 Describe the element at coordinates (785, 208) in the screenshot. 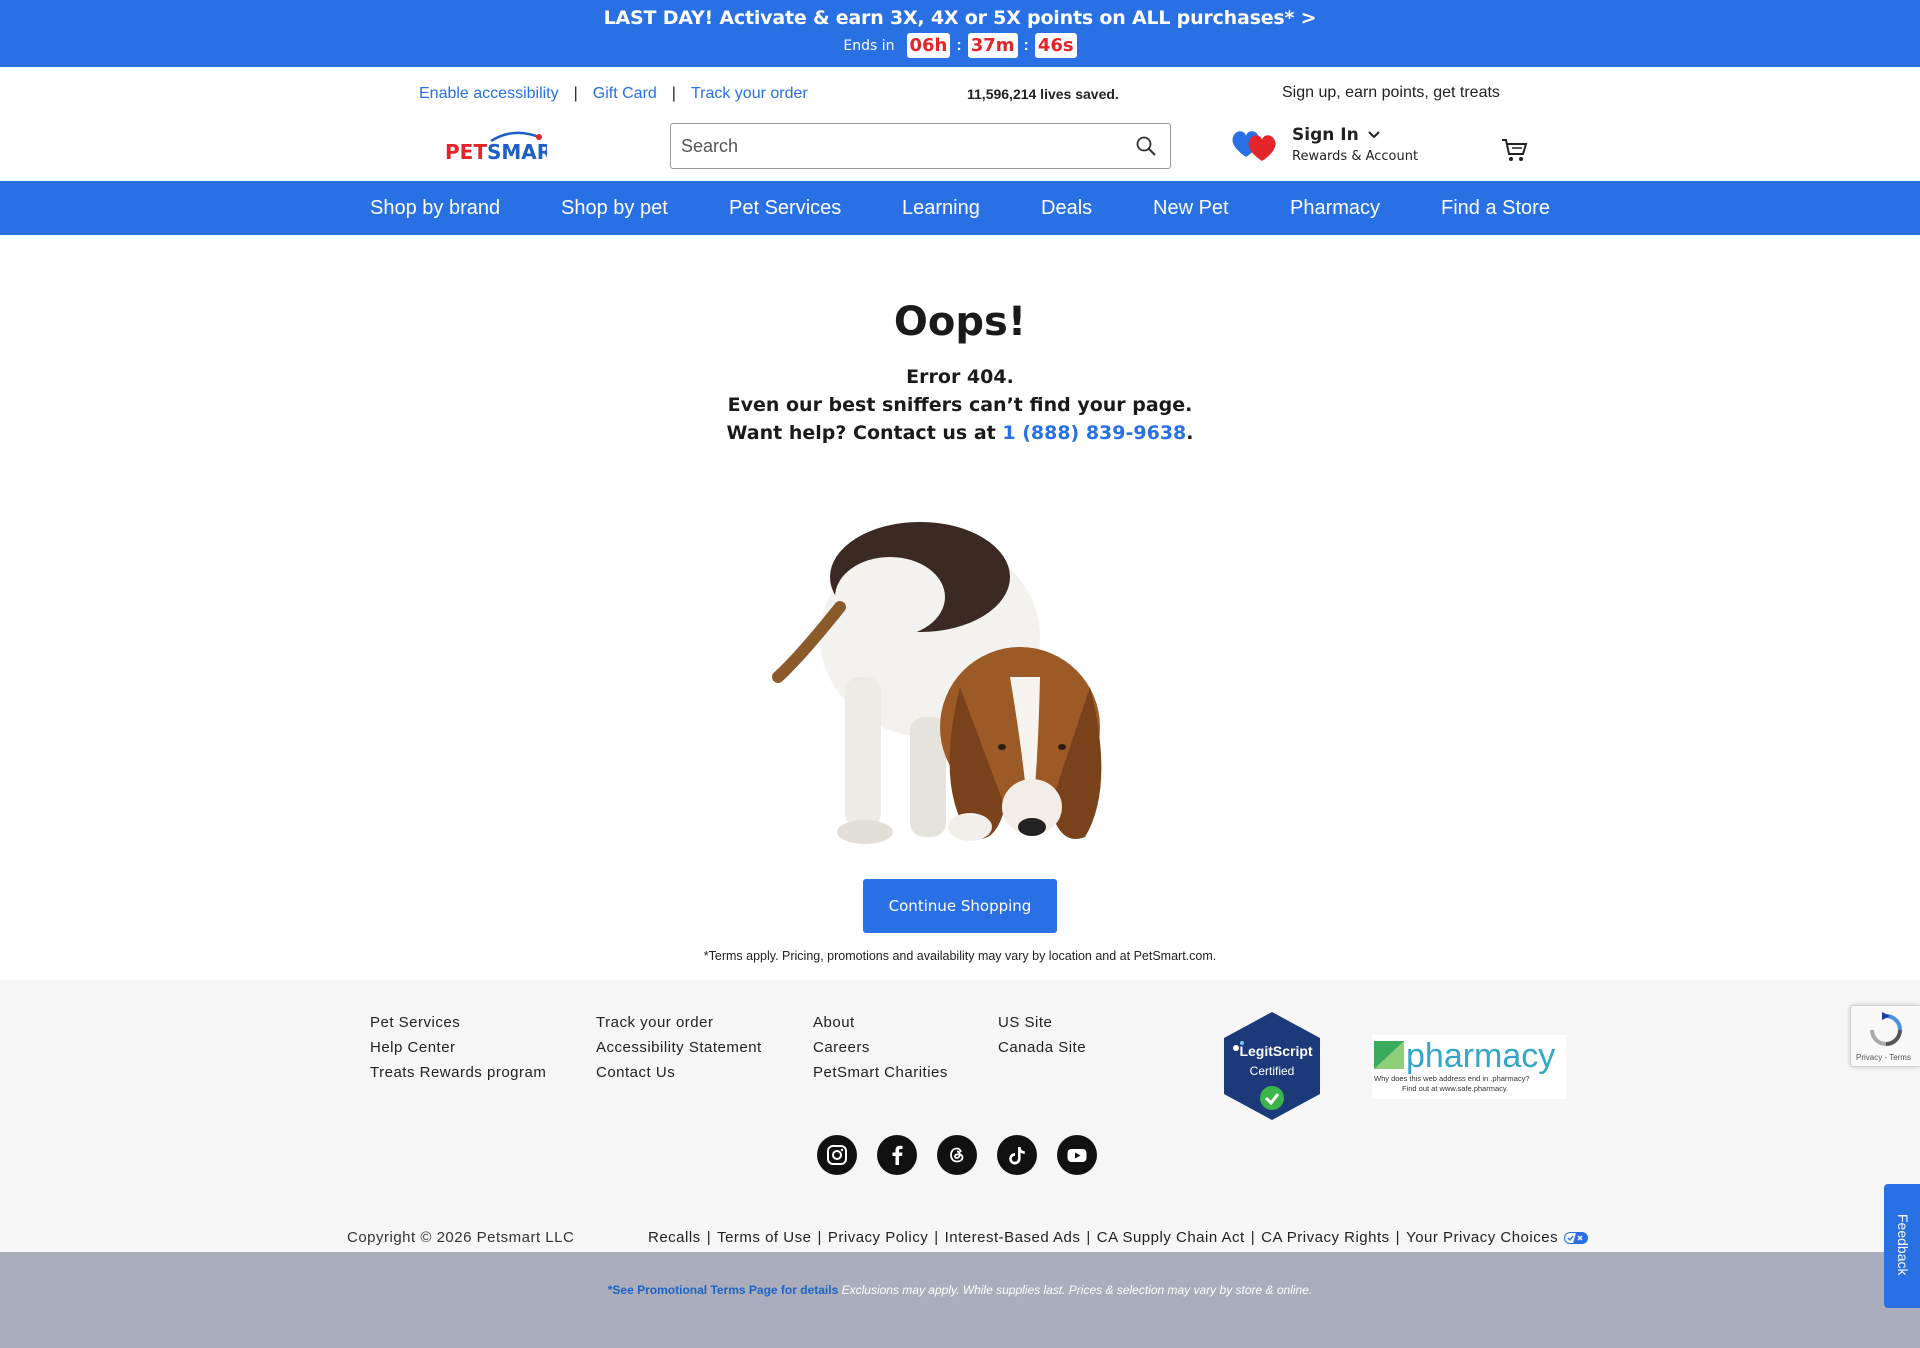

I see `nav-pet-services: Pet Services` at that location.